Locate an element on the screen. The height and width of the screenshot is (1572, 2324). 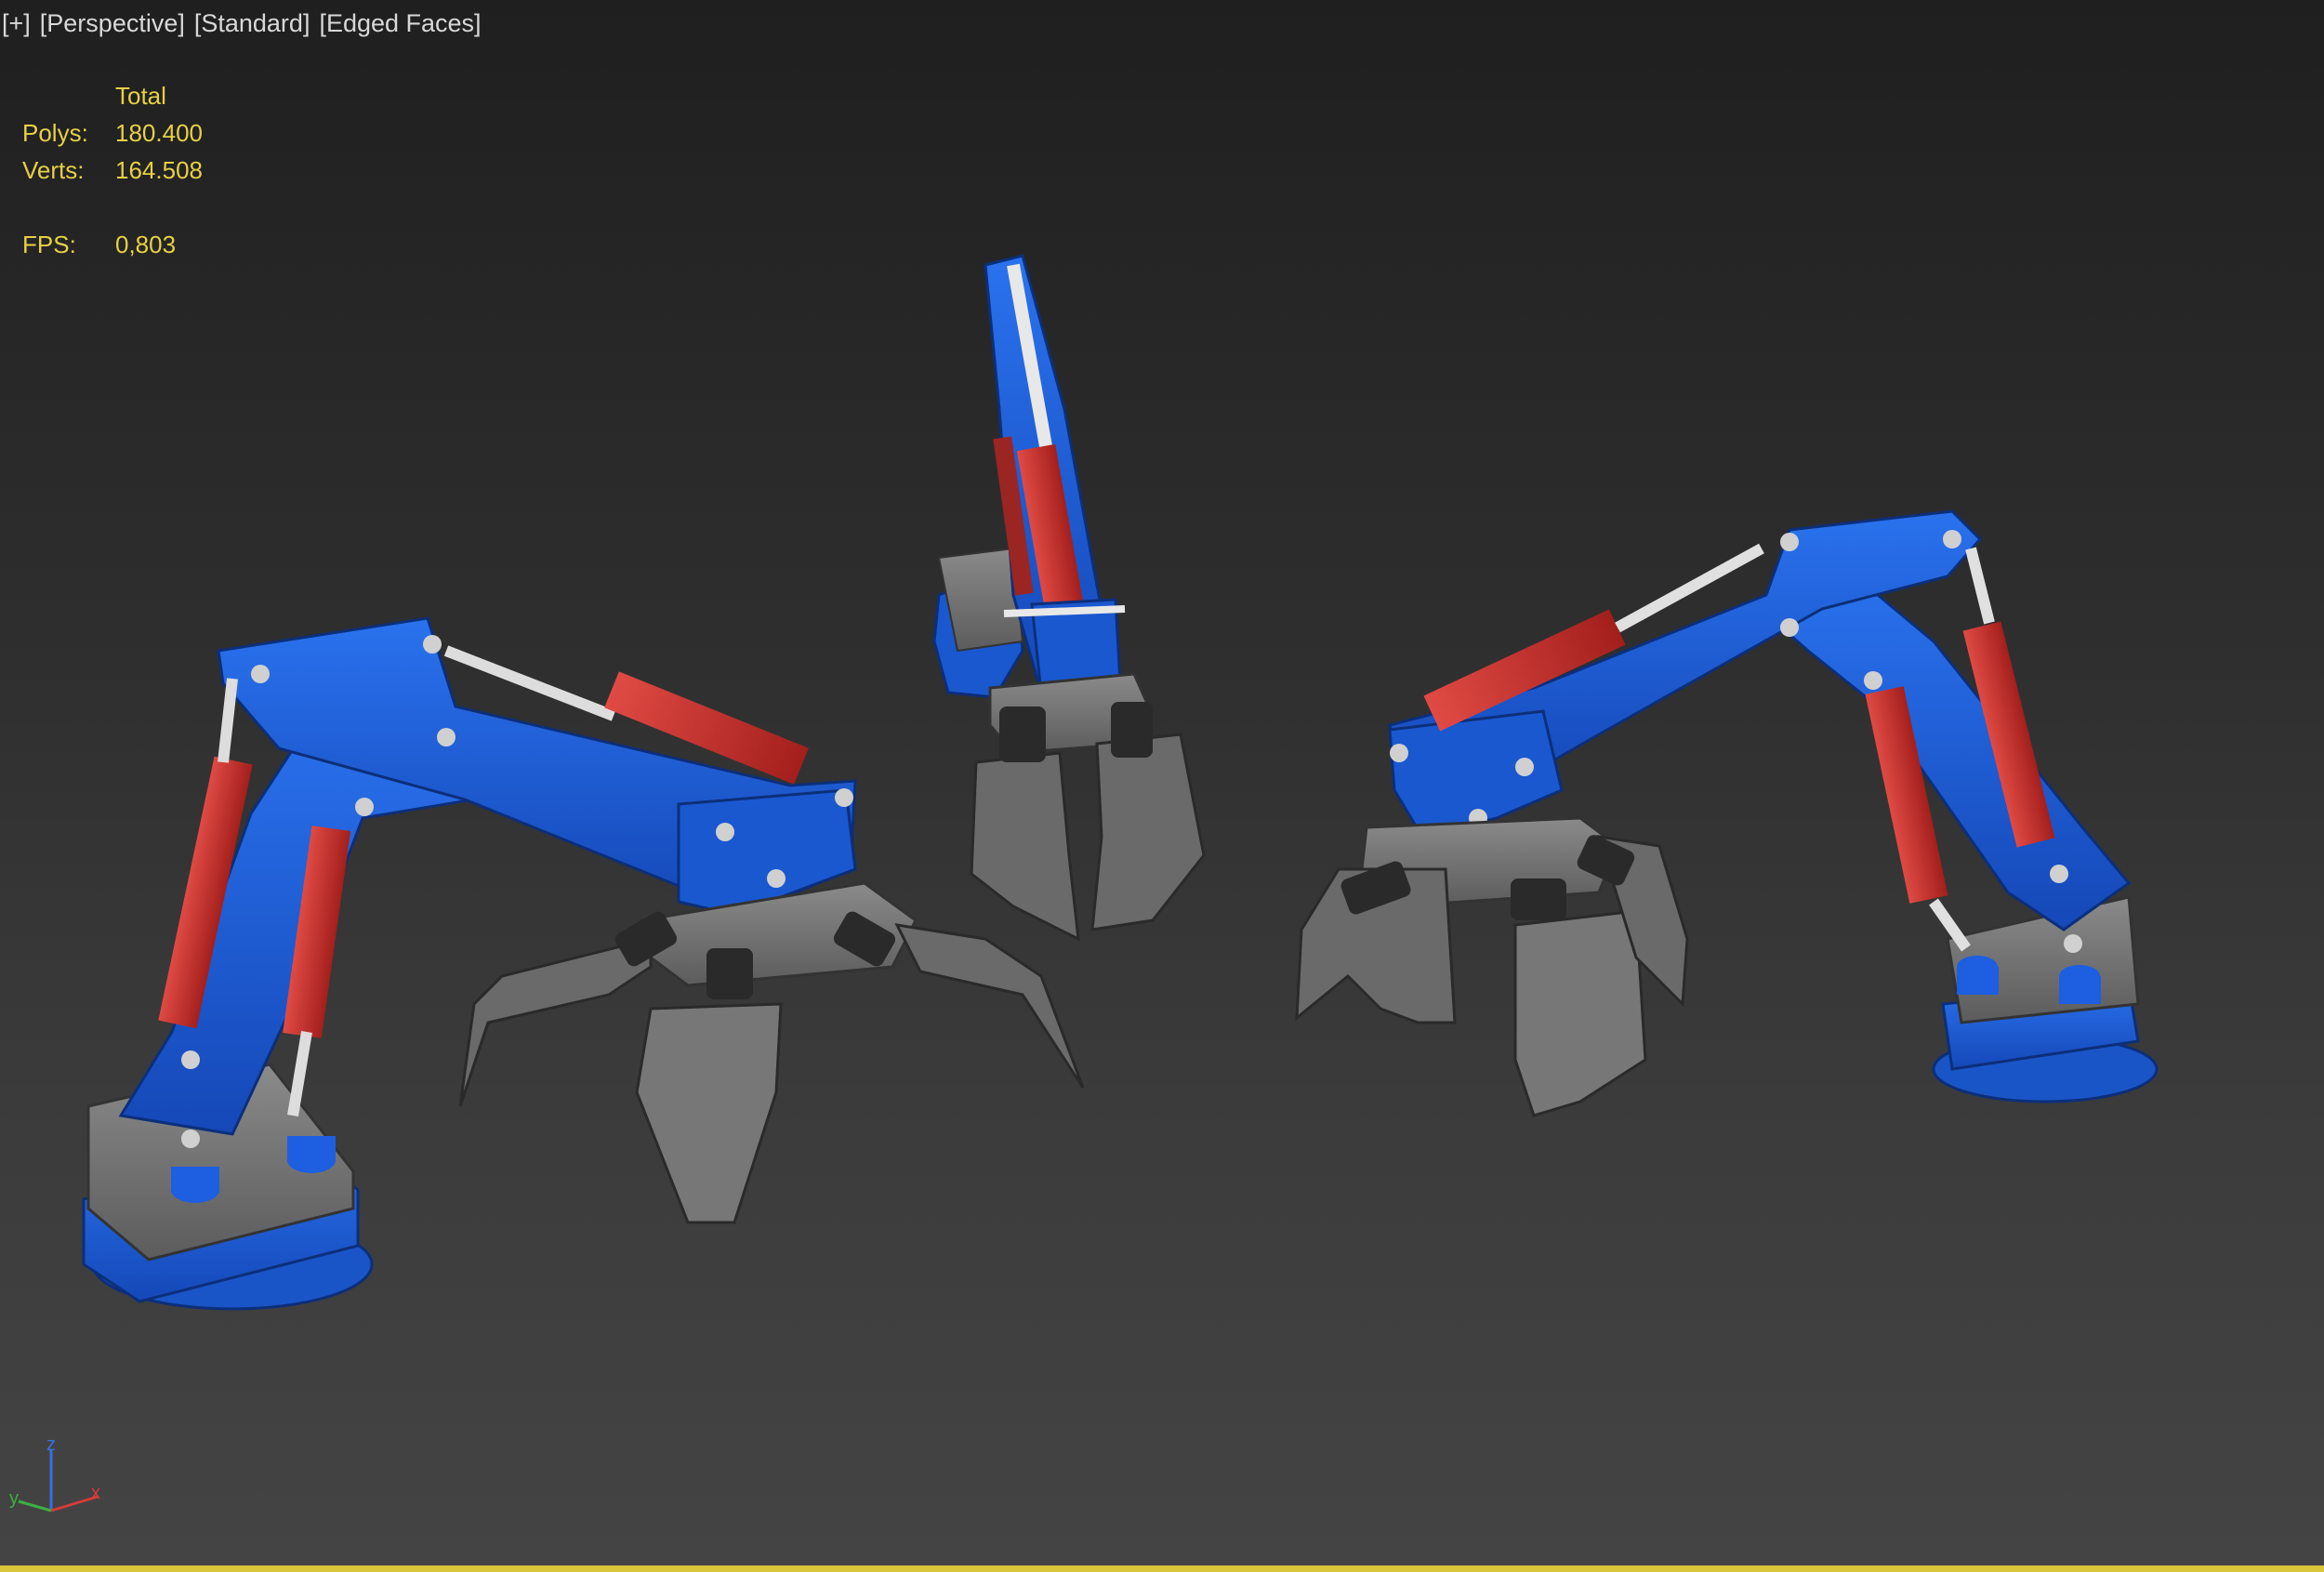
right-lower-arm is located at coordinates (1950, 750).